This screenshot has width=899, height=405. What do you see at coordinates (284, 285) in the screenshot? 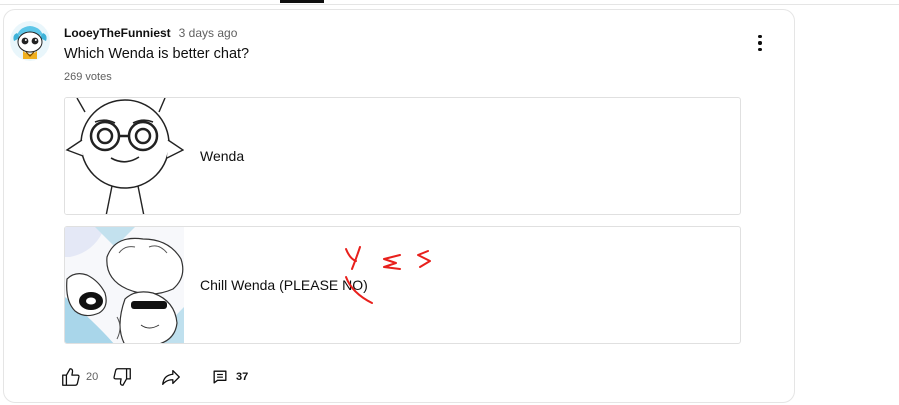
I see `poll-option-label: Chill Wenda (PLEASE NO)` at bounding box center [284, 285].